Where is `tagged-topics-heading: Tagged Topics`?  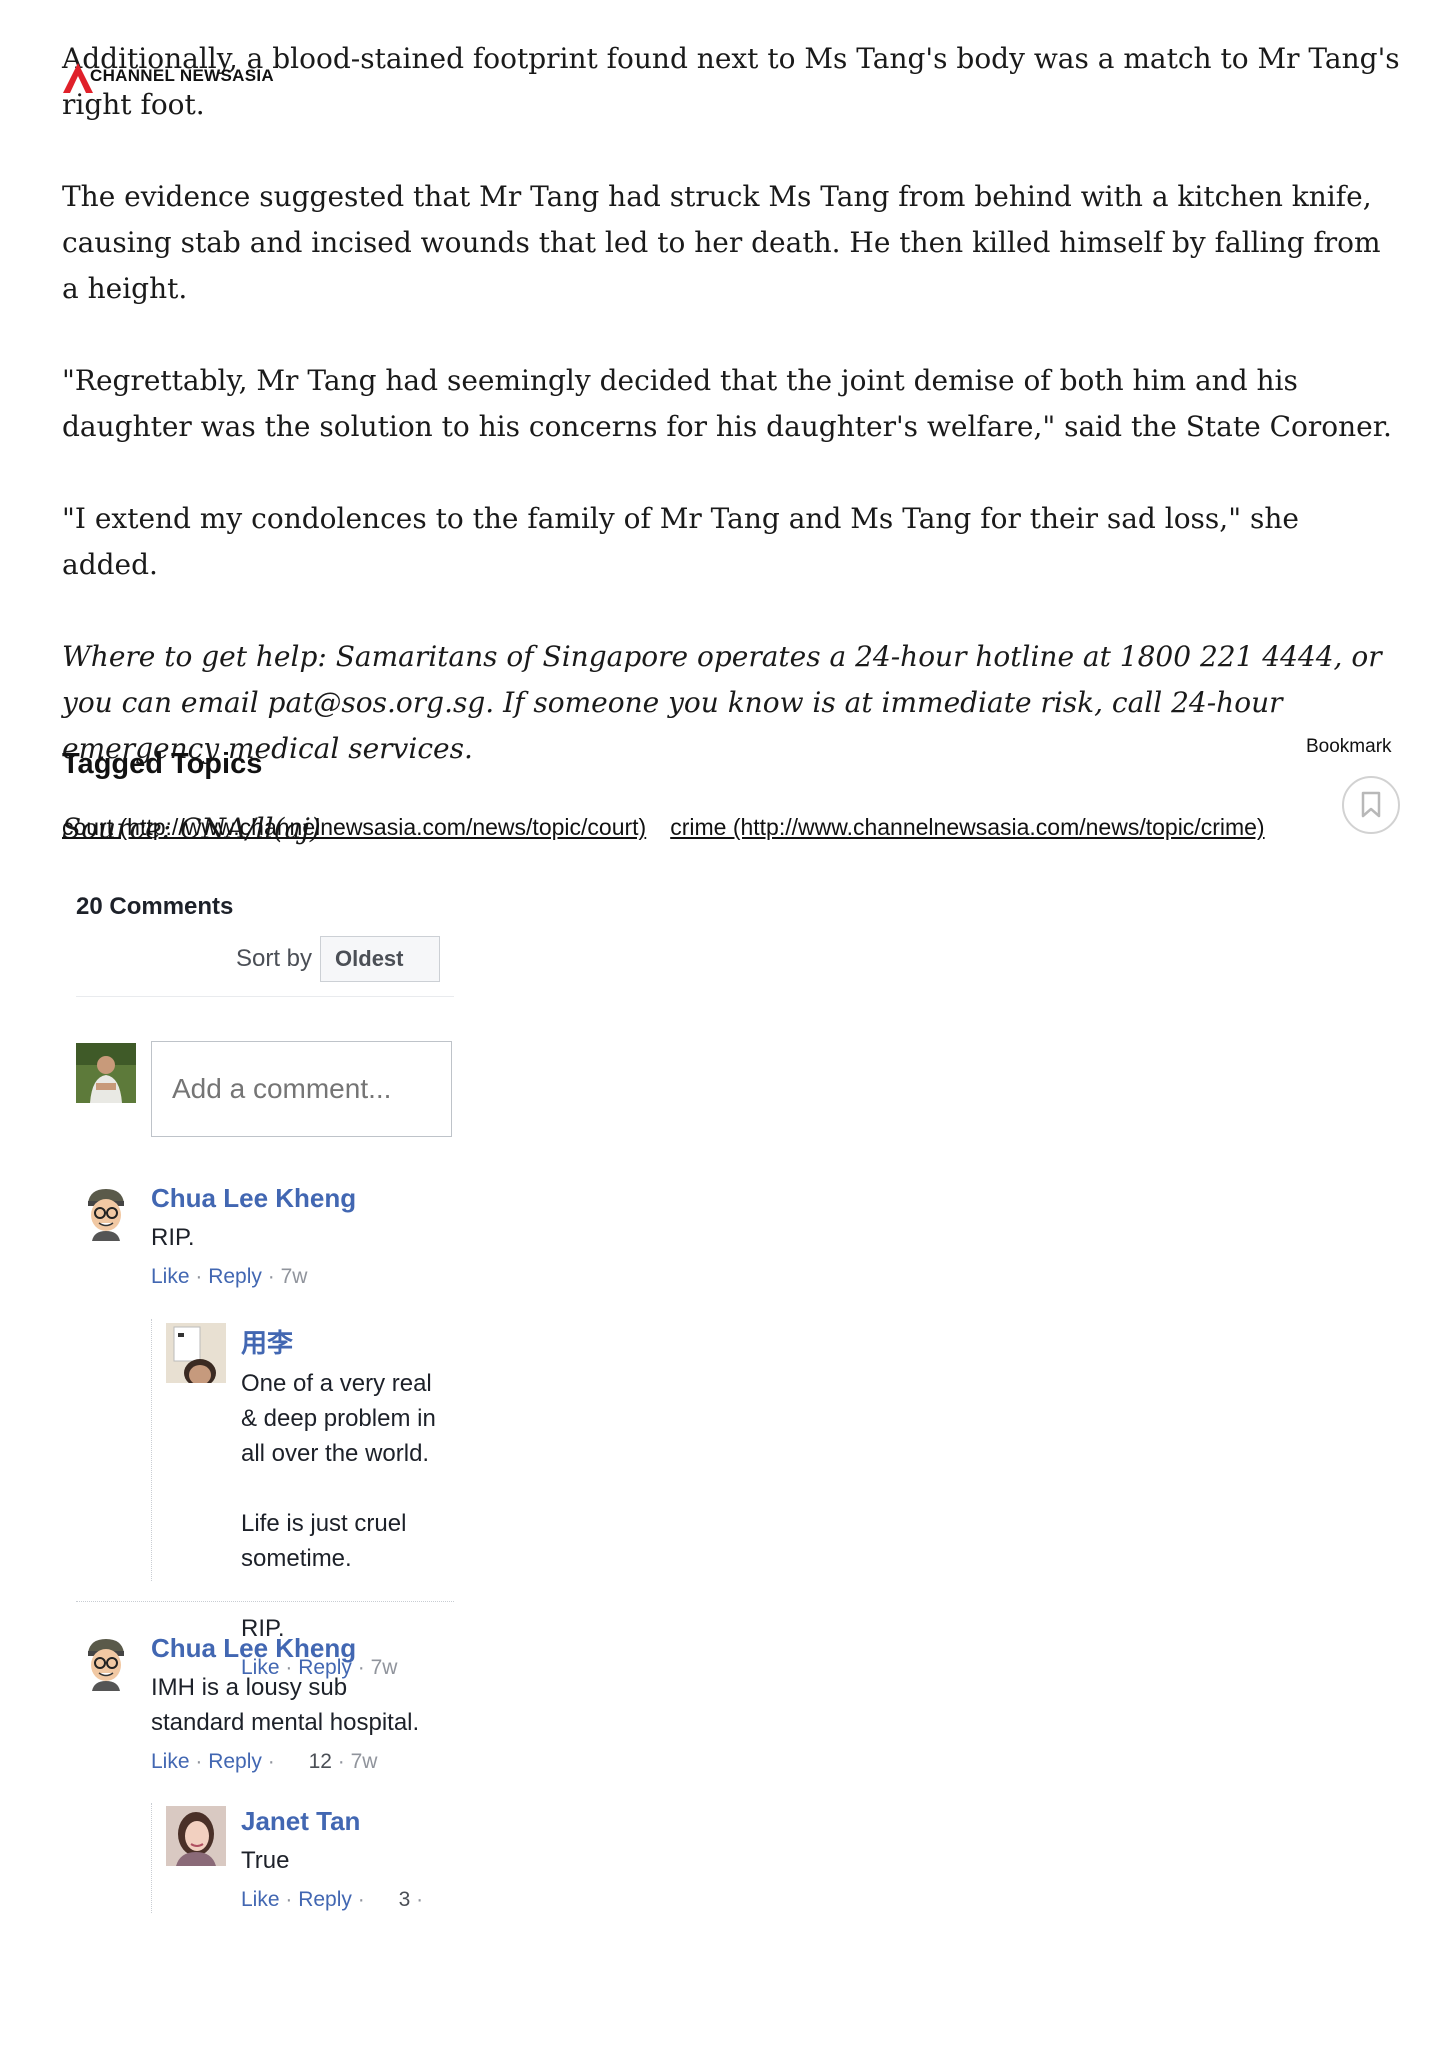 tagged-topics-heading: Tagged Topics is located at coordinates (162, 764).